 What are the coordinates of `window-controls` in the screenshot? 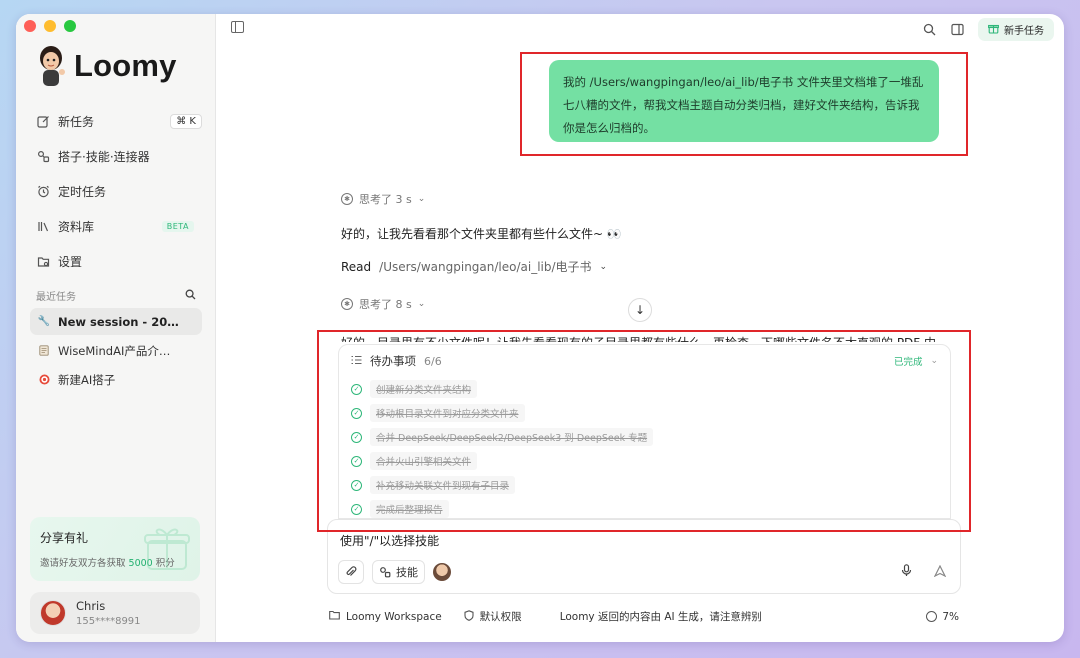 It's located at (50, 26).